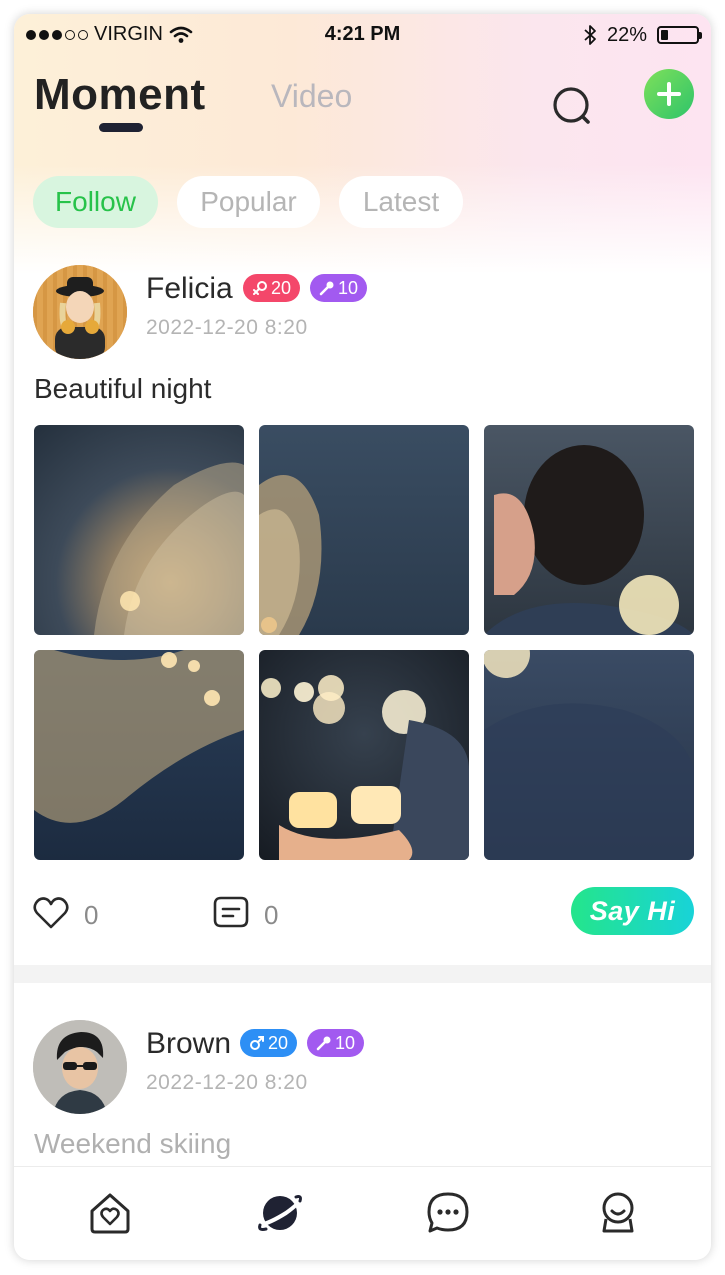 The width and height of the screenshot is (725, 1275). What do you see at coordinates (280, 1213) in the screenshot?
I see `planet-icon` at bounding box center [280, 1213].